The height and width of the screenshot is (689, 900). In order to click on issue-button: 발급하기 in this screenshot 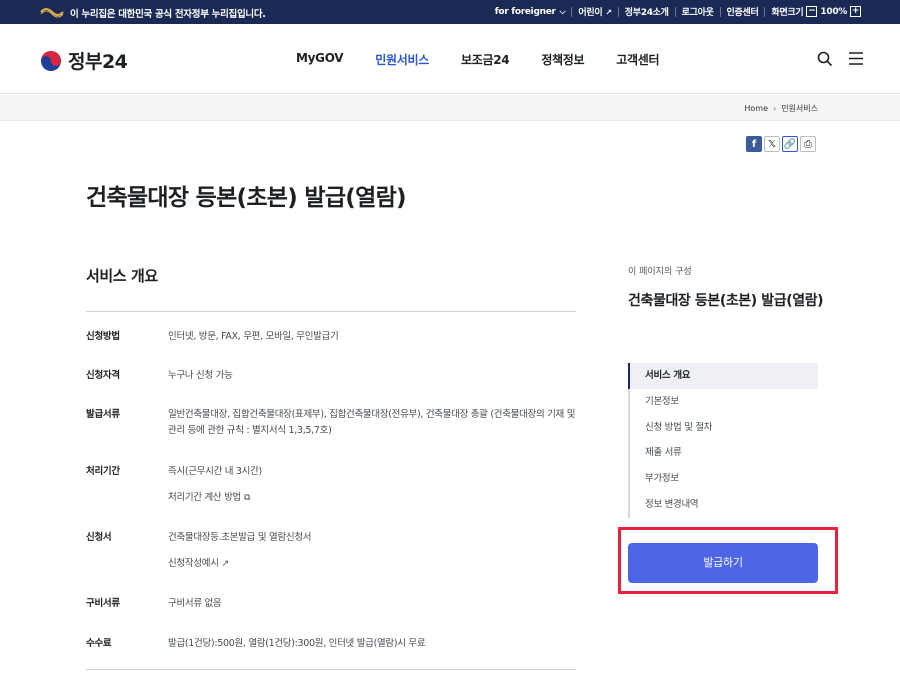, I will do `click(723, 563)`.